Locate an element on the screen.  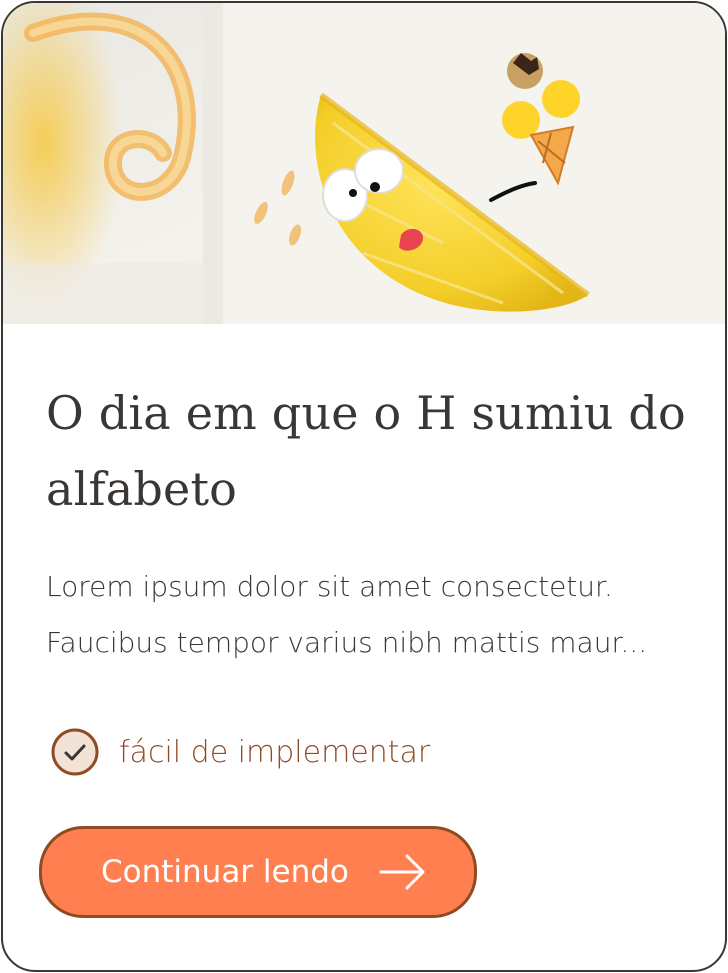
continue-reading-button: Continuar lendo is located at coordinates (258, 872).